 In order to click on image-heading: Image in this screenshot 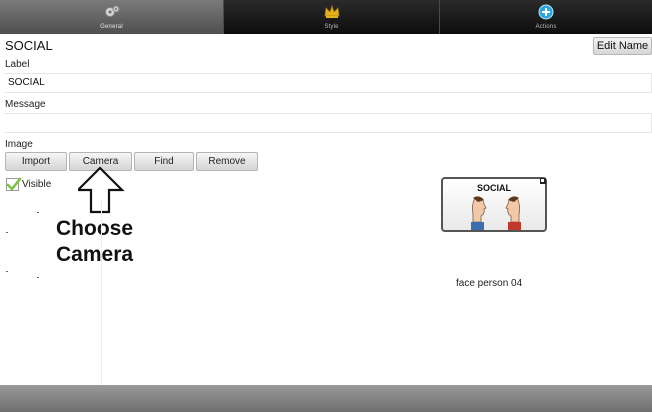, I will do `click(19, 144)`.